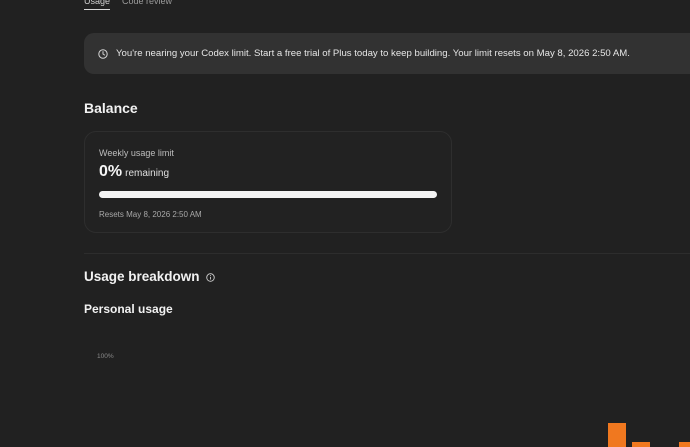 The height and width of the screenshot is (447, 690). What do you see at coordinates (142, 276) in the screenshot?
I see `usage-breakdown-heading: Usage breakdown` at bounding box center [142, 276].